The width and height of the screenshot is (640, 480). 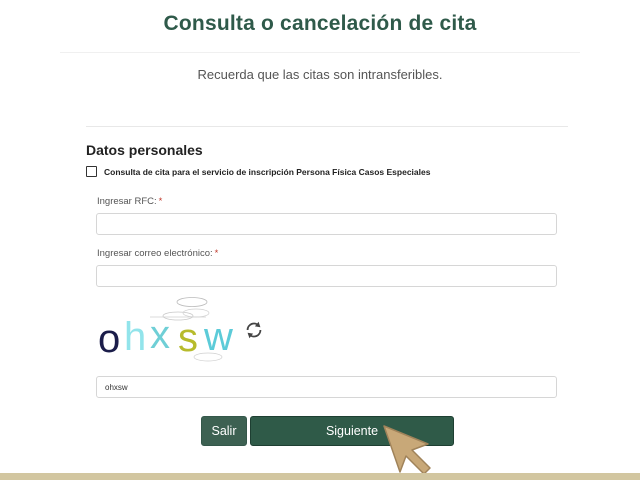 What do you see at coordinates (135, 337) in the screenshot?
I see `svg-text: h` at bounding box center [135, 337].